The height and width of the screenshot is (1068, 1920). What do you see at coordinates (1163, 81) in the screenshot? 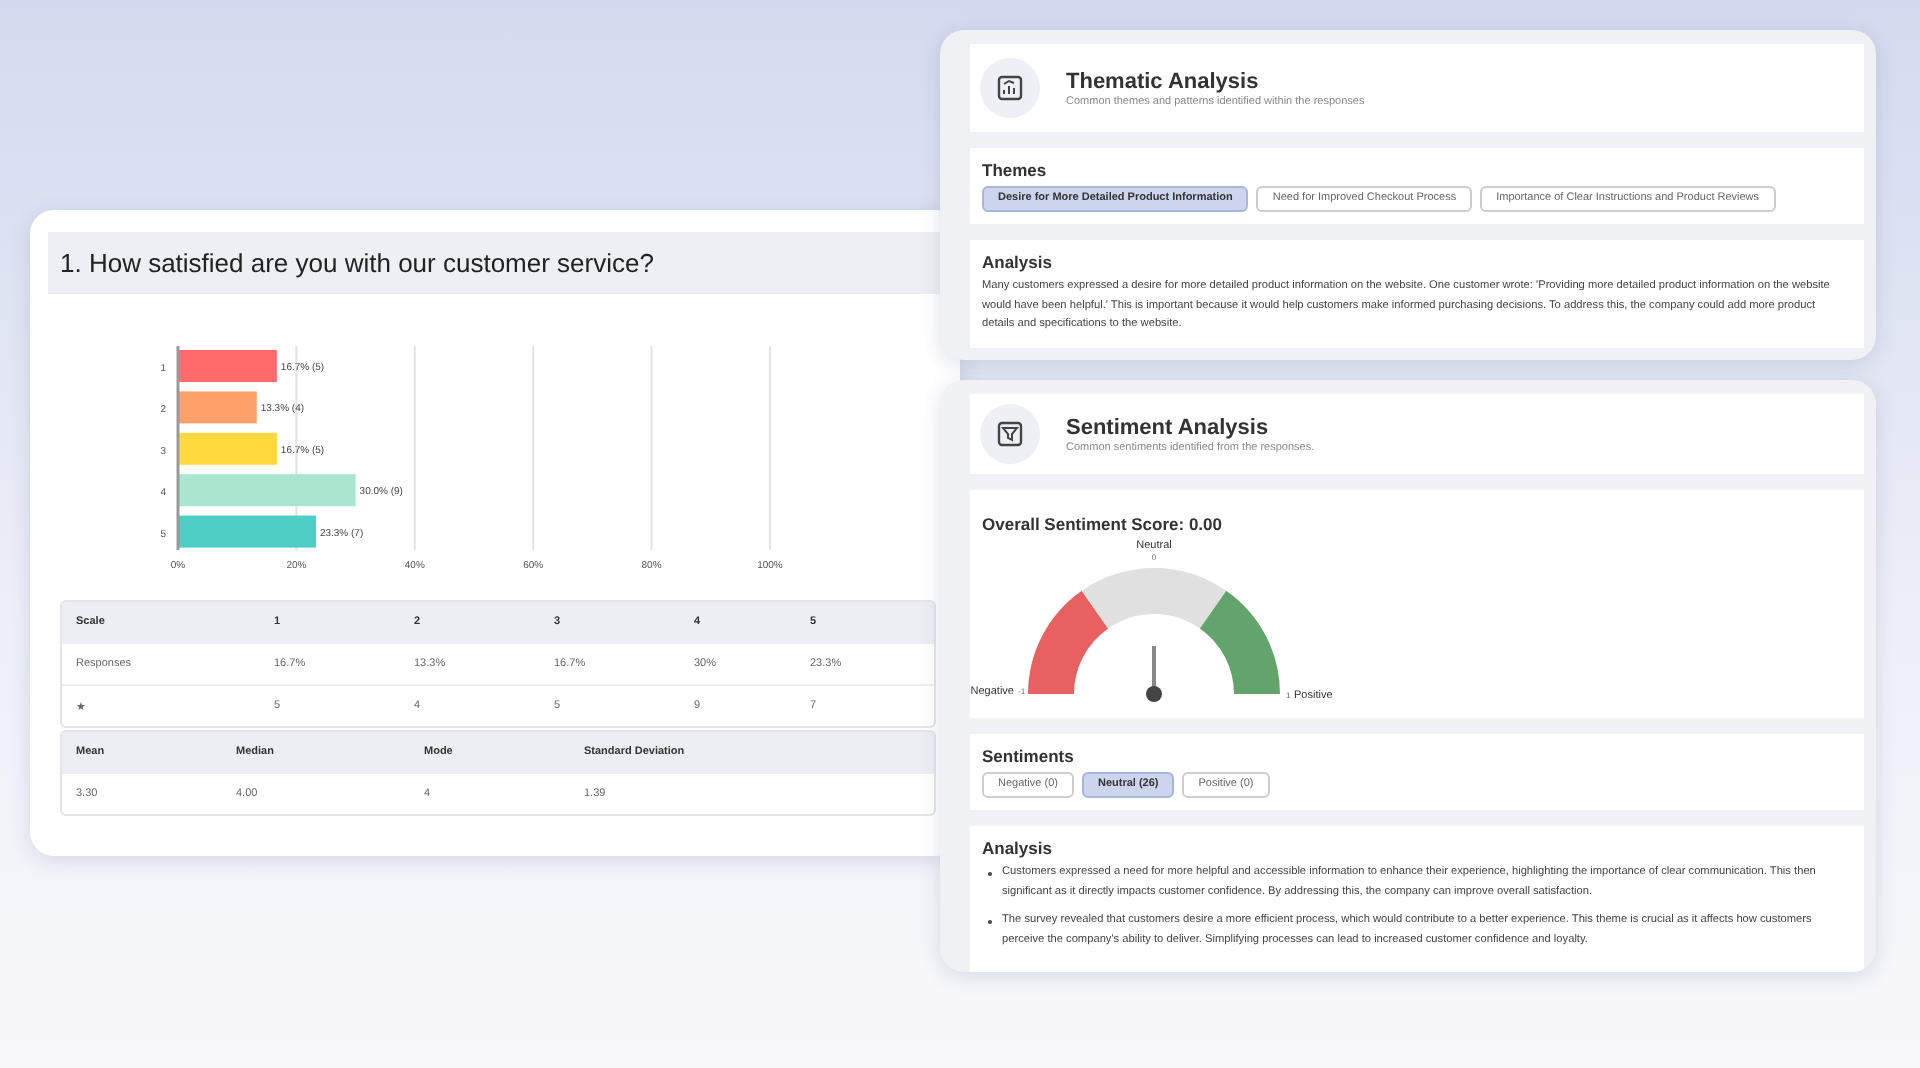
I see `card-title: Thematic Analysis` at bounding box center [1163, 81].